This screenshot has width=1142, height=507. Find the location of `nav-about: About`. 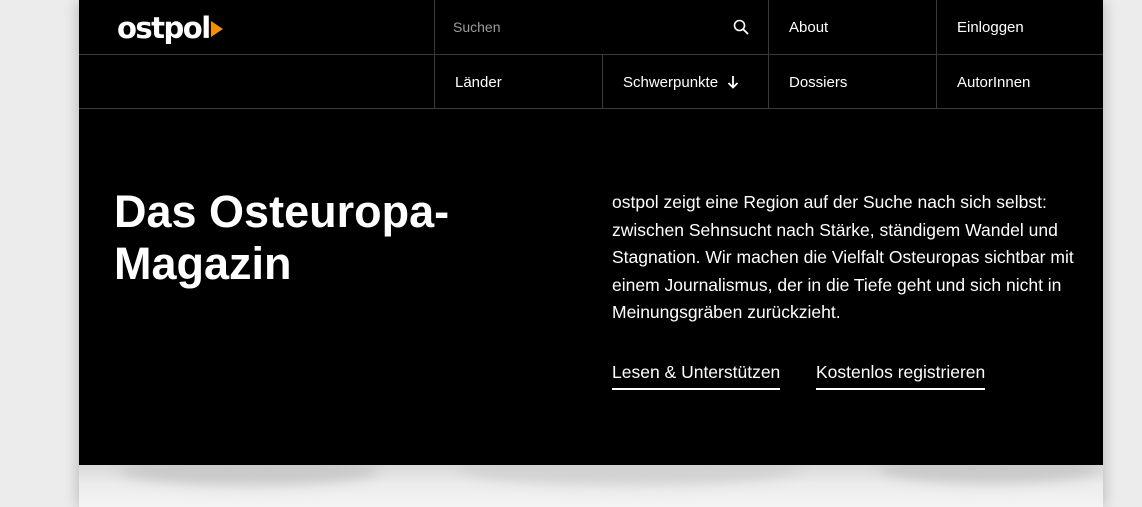

nav-about: About is located at coordinates (852, 27).